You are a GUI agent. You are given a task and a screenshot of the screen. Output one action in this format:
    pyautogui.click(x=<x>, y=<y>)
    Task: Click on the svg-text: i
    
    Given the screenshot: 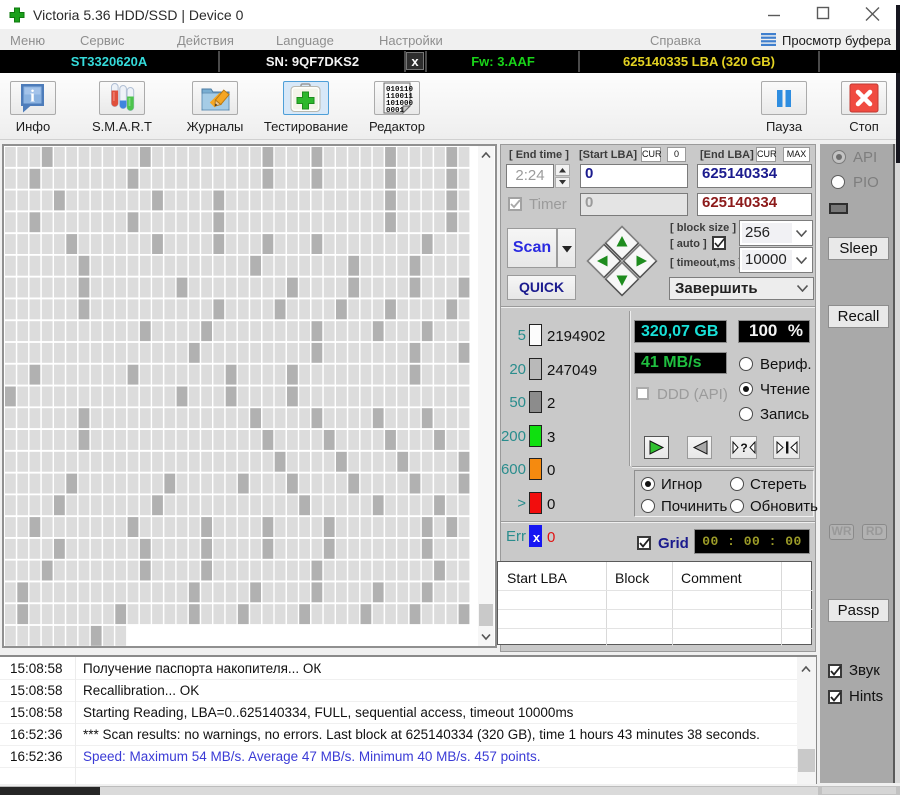 What is the action you would take?
    pyautogui.click(x=32, y=96)
    